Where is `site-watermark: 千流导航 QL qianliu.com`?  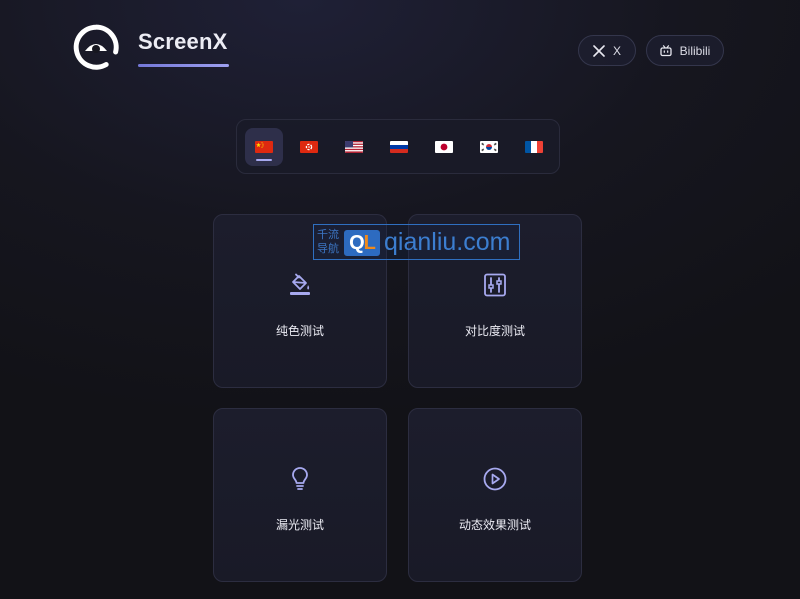 site-watermark: 千流导航 QL qianliu.com is located at coordinates (416, 242).